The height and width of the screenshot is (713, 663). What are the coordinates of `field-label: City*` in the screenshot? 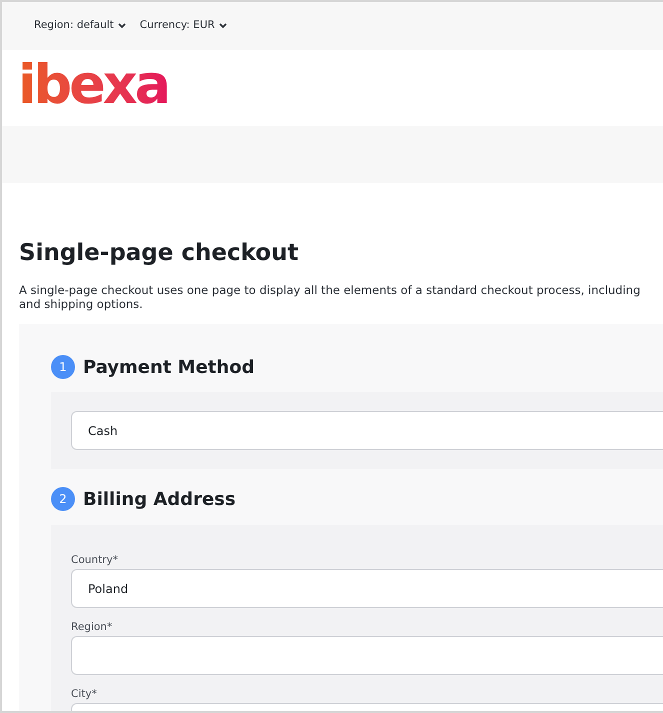 It's located at (84, 694).